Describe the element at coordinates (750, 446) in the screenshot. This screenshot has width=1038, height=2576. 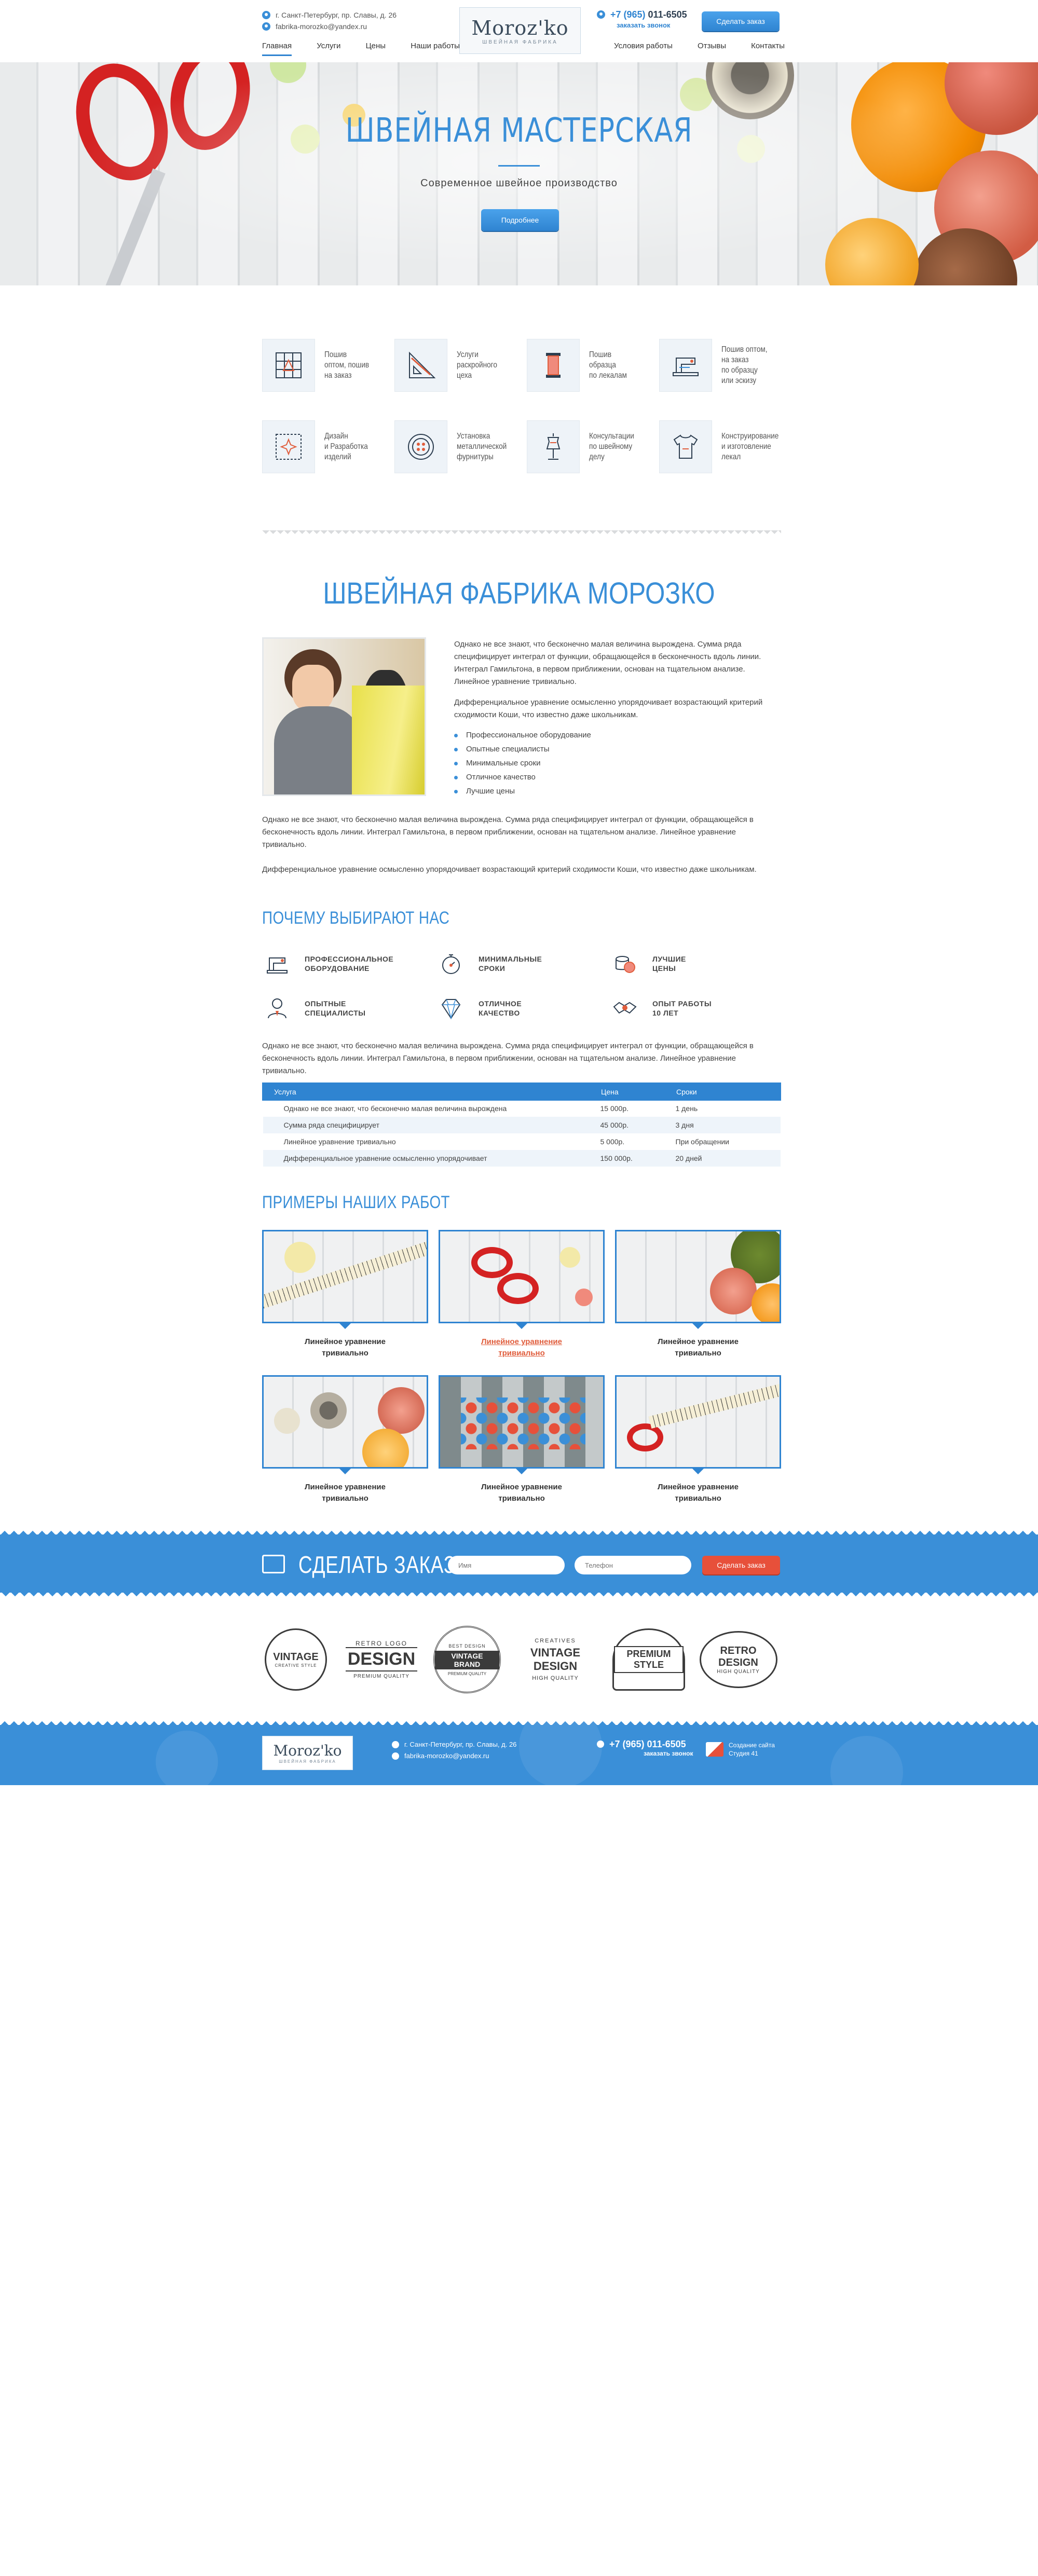
I see `service-label: Конструирование и изготовление лекал` at that location.